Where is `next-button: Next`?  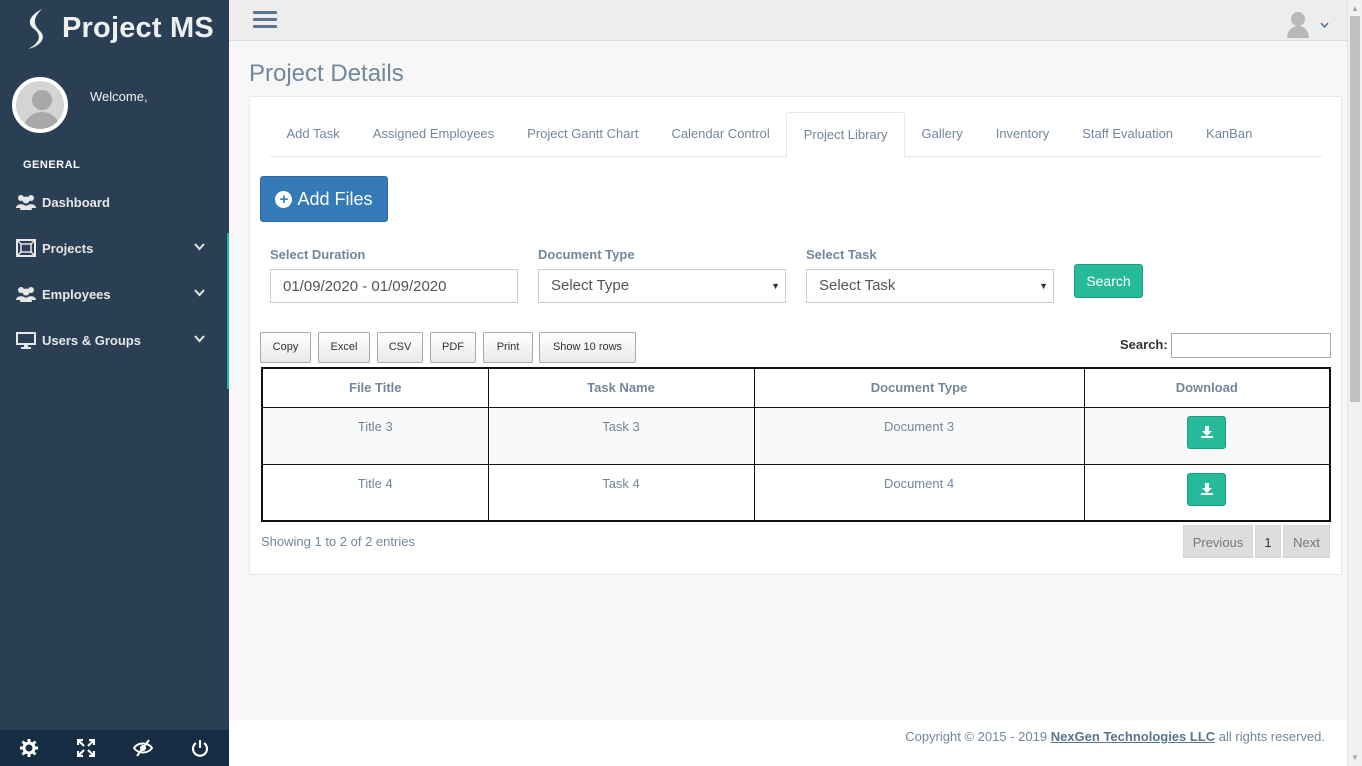
next-button: Next is located at coordinates (1306, 541).